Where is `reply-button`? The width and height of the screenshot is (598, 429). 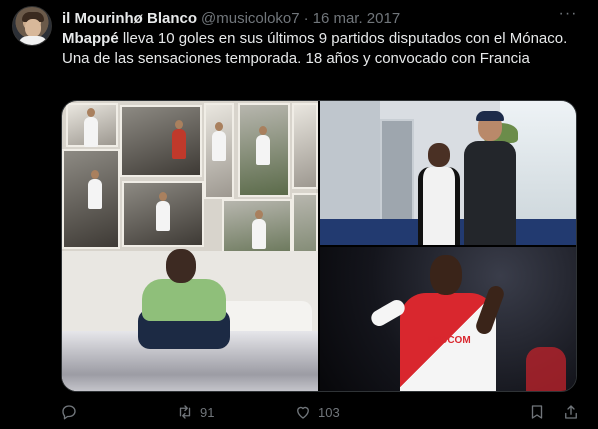
reply-button is located at coordinates (72, 412).